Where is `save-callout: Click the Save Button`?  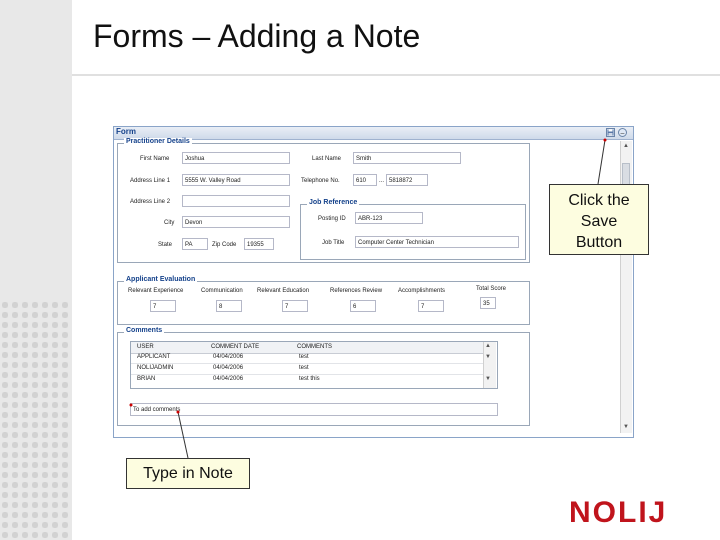 save-callout: Click the Save Button is located at coordinates (599, 219).